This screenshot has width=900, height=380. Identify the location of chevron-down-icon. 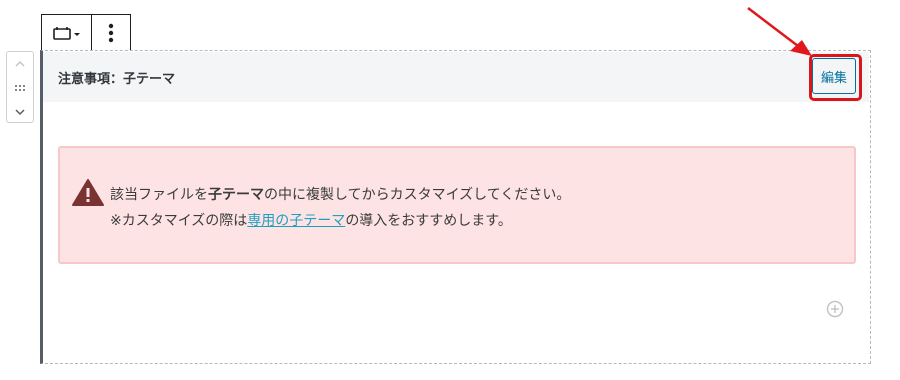
(20, 112).